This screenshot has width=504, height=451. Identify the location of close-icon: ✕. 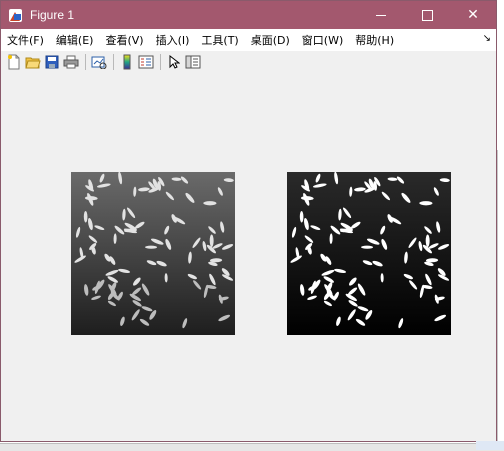
(473, 15).